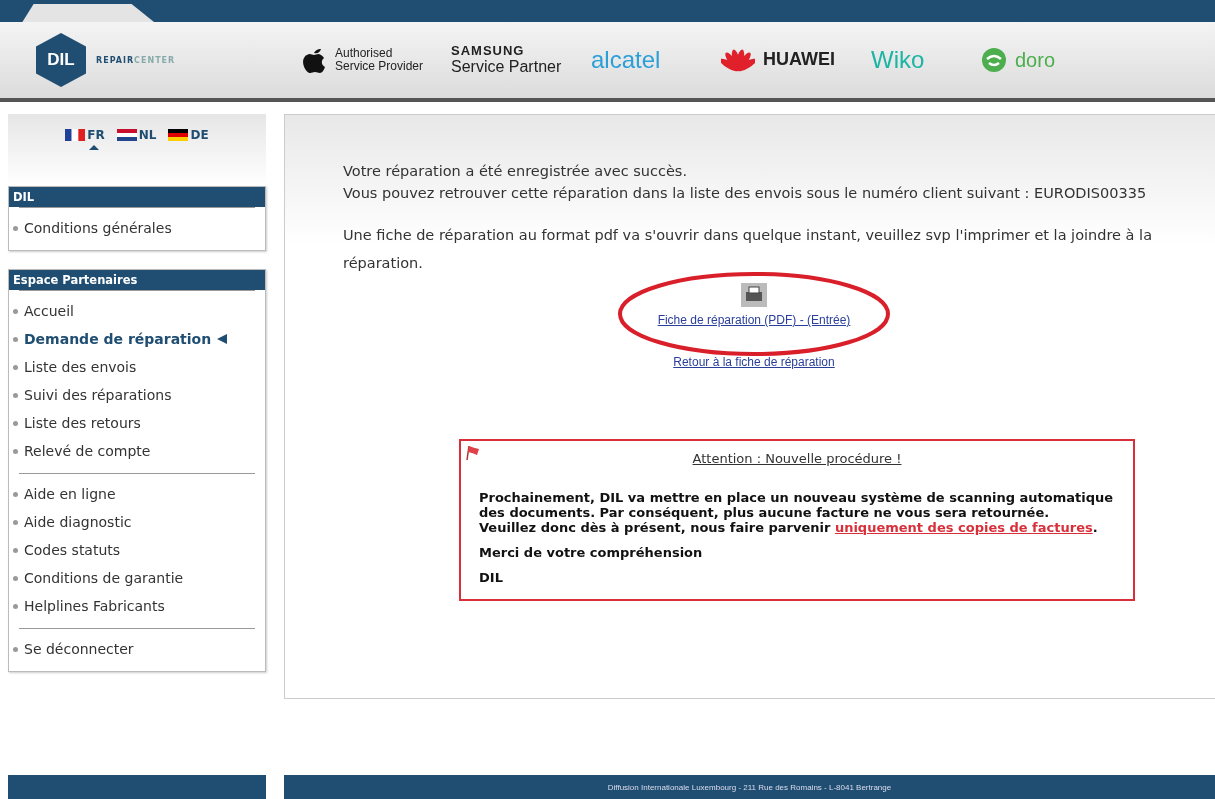 The image size is (1215, 799). Describe the element at coordinates (994, 60) in the screenshot. I see `doro-icon` at that location.